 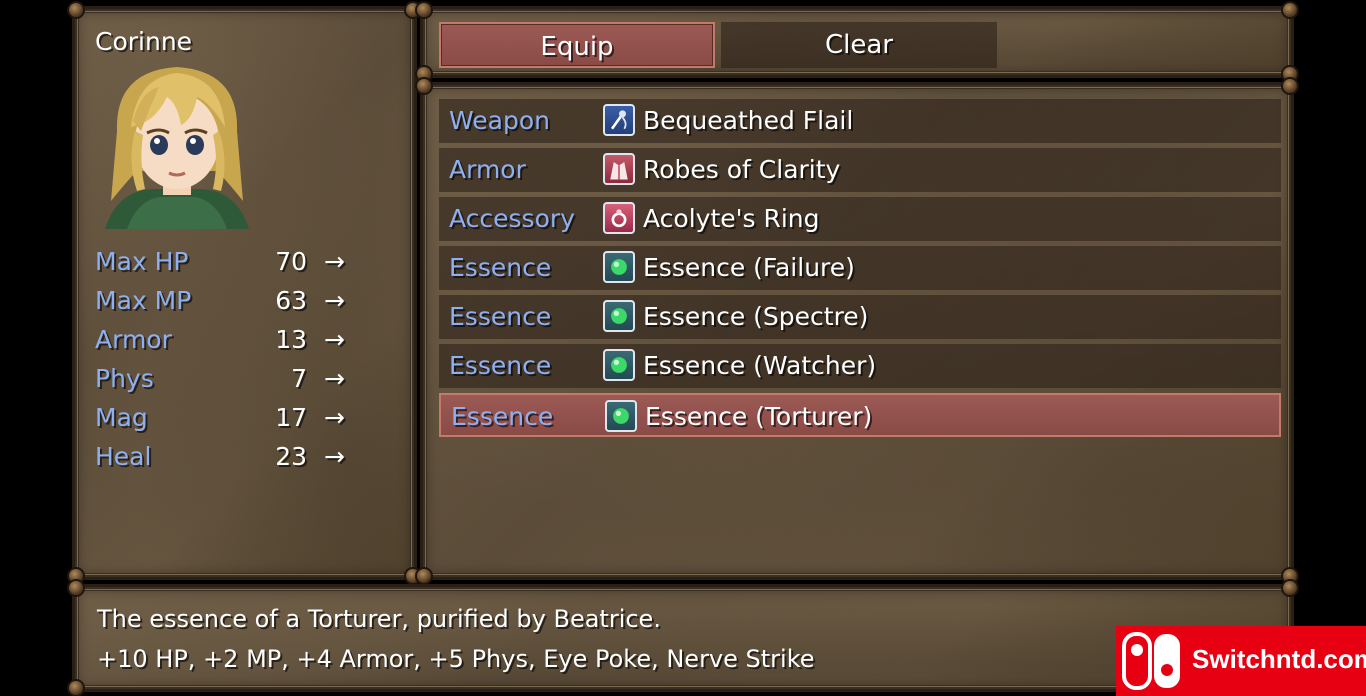 What do you see at coordinates (220, 459) in the screenshot?
I see `stat-row-heal: Heal 23 →` at bounding box center [220, 459].